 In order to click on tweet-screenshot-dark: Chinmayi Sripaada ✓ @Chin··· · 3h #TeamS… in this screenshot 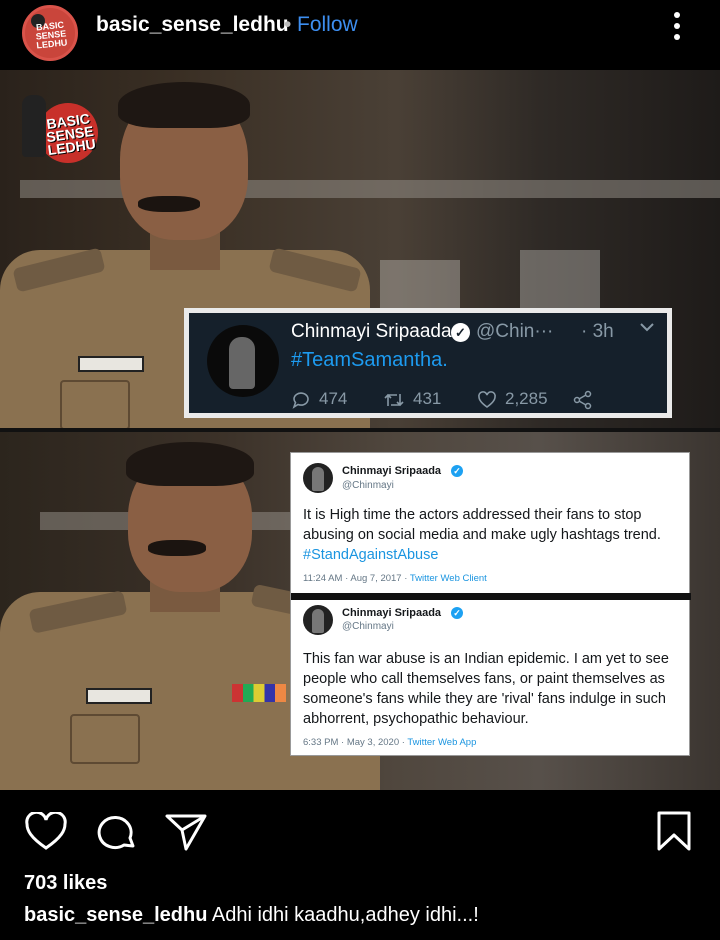, I will do `click(428, 363)`.